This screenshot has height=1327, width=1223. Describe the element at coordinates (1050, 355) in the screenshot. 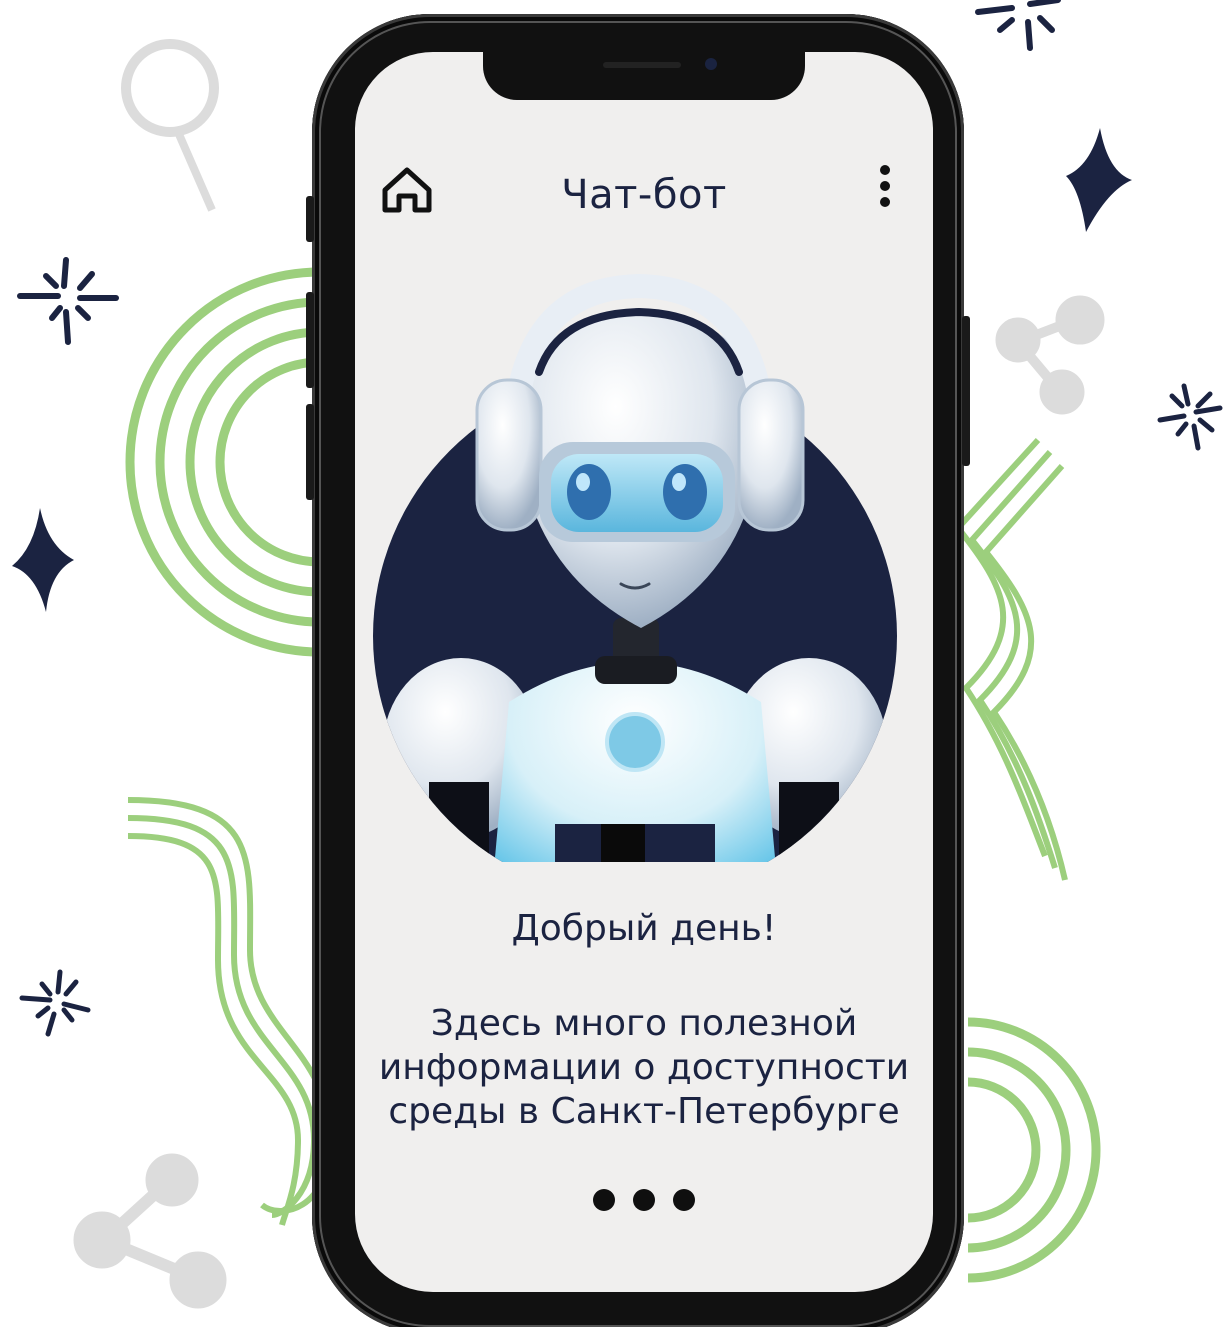

I see `share-decoration-right` at that location.